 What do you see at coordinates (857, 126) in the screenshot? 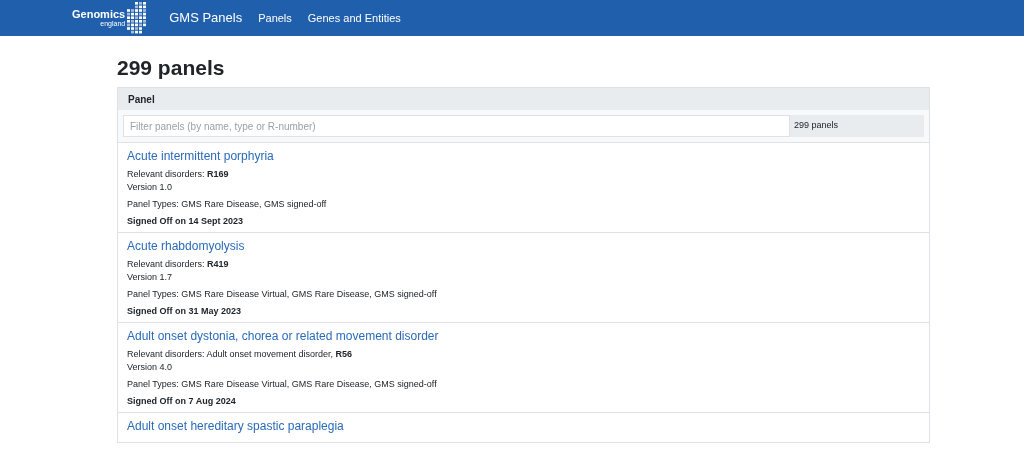
I see `panel-count: 299 panels` at bounding box center [857, 126].